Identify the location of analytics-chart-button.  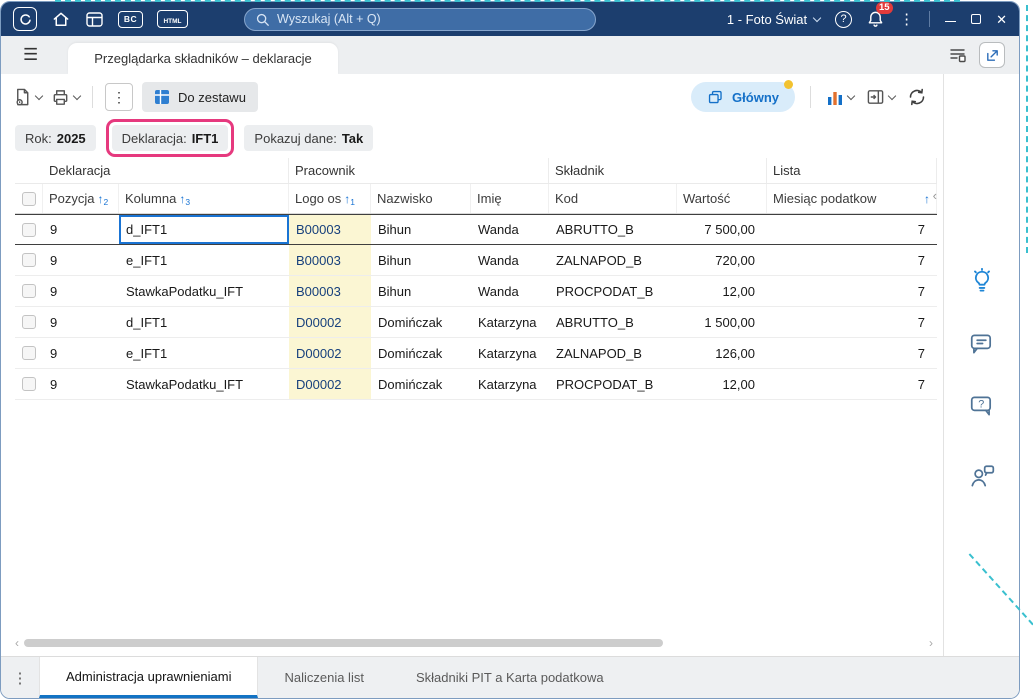
(841, 97).